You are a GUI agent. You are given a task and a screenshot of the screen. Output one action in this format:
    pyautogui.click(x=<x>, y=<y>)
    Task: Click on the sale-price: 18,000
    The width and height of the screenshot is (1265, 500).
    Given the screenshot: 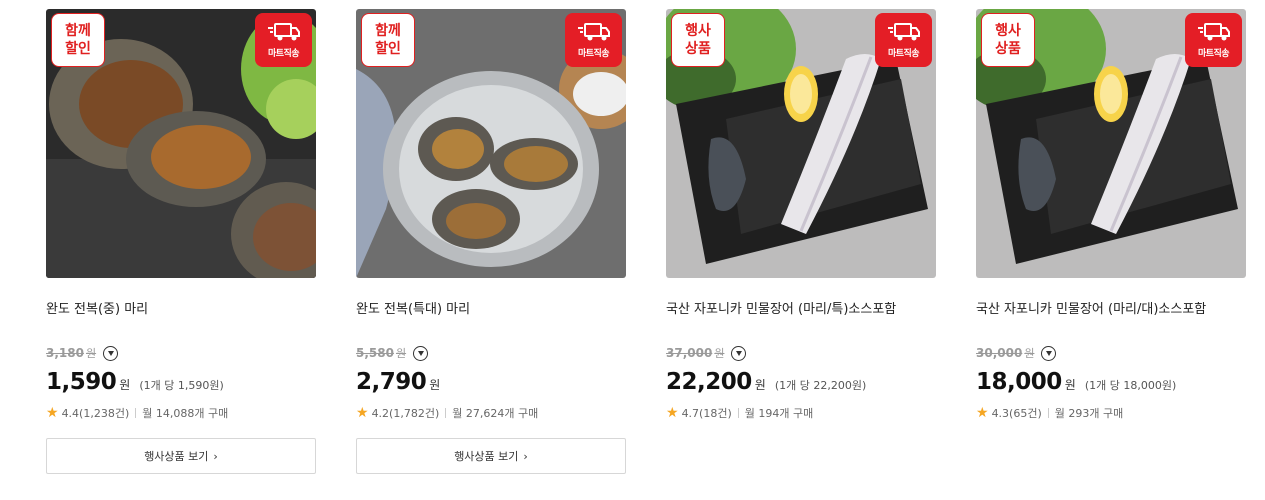 What is the action you would take?
    pyautogui.click(x=1019, y=382)
    